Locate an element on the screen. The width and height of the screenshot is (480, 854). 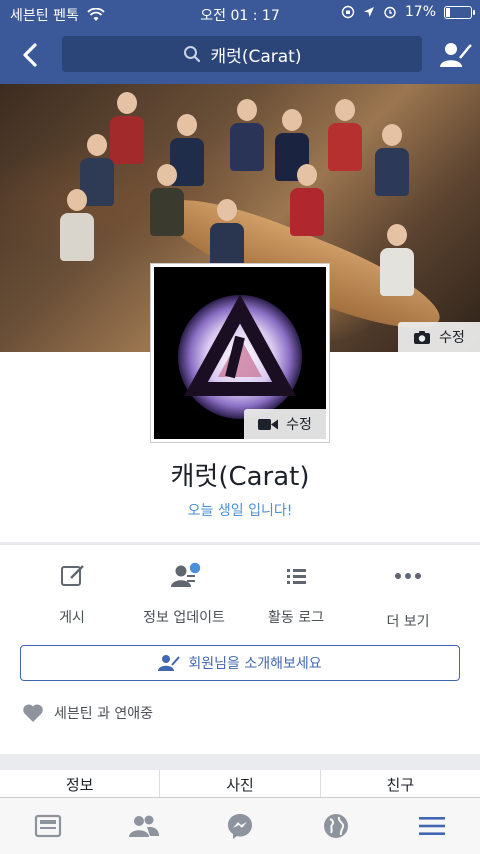
nav-friends is located at coordinates (144, 826).